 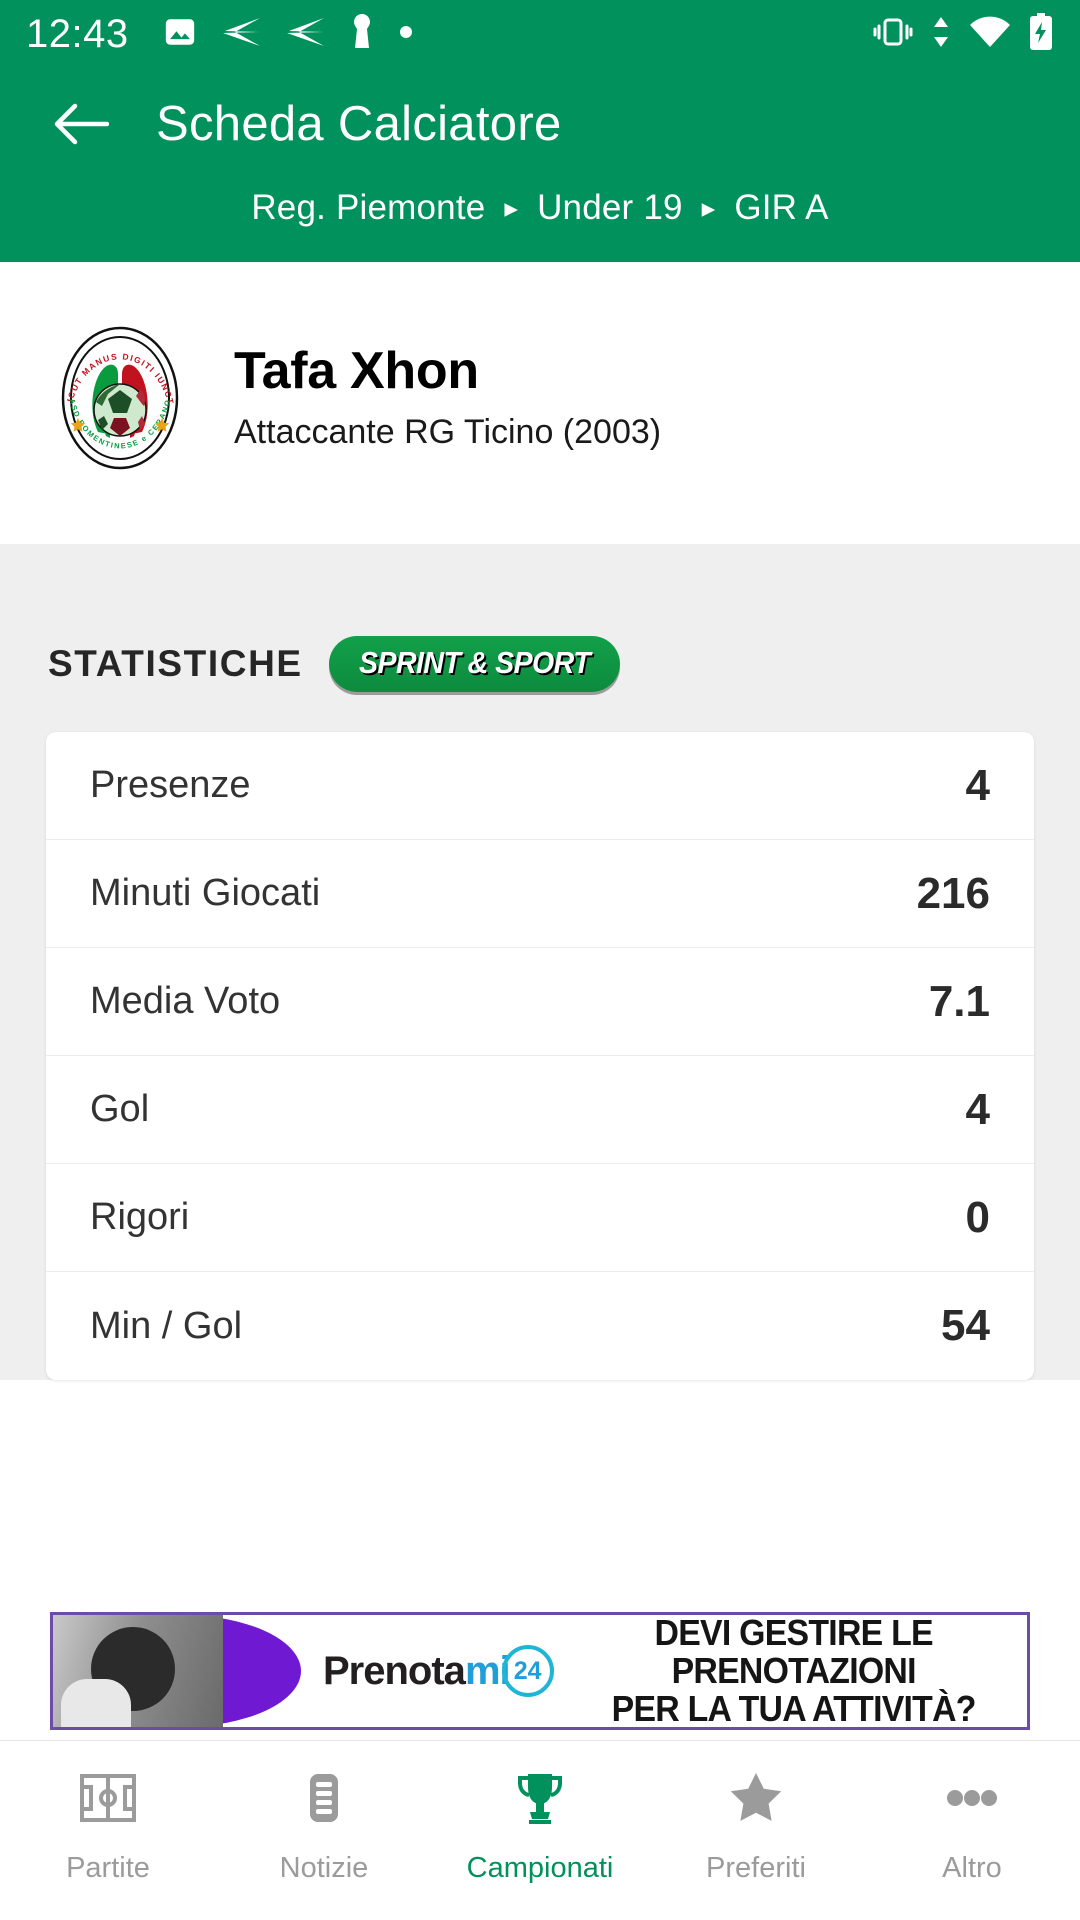 What do you see at coordinates (77, 33) in the screenshot?
I see `status-bar-clock: 12:43` at bounding box center [77, 33].